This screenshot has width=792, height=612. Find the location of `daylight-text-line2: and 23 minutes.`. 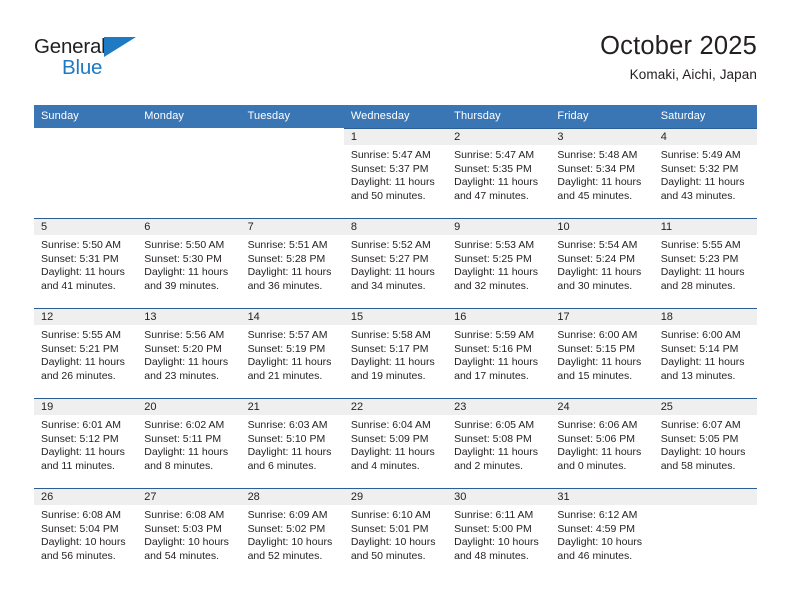

daylight-text-line2: and 23 minutes. is located at coordinates (181, 375).